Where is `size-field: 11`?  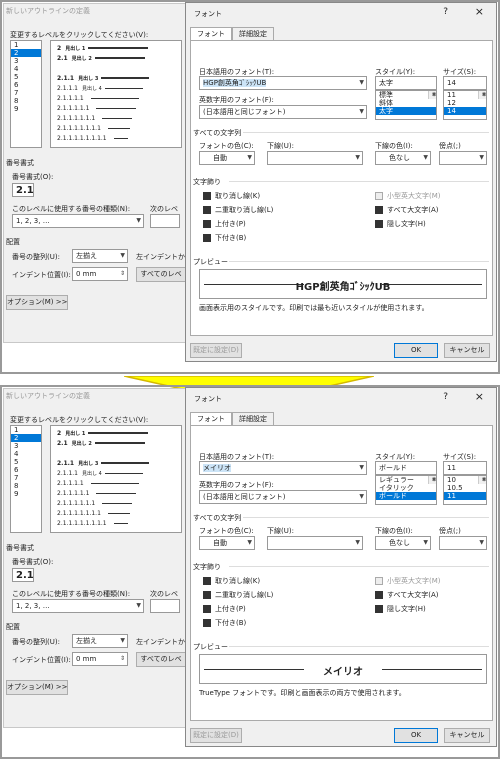
size-field: 11 is located at coordinates (465, 468).